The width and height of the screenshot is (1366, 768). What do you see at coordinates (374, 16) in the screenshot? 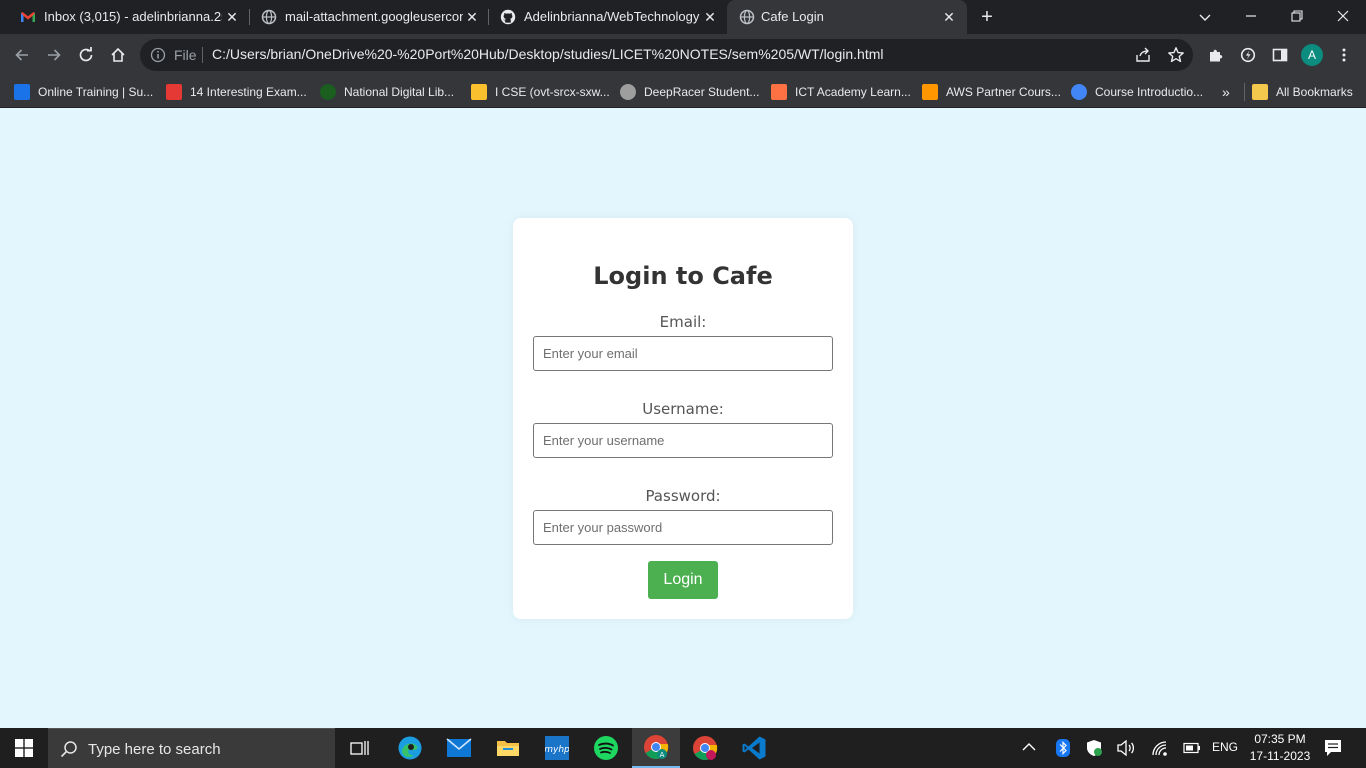
I see `tab-title: mail-attachment.googleusercontent` at bounding box center [374, 16].